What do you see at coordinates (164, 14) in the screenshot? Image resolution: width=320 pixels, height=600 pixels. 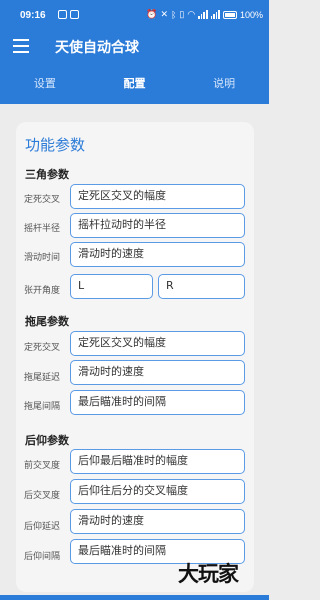 I see `mute-icon: ✕` at bounding box center [164, 14].